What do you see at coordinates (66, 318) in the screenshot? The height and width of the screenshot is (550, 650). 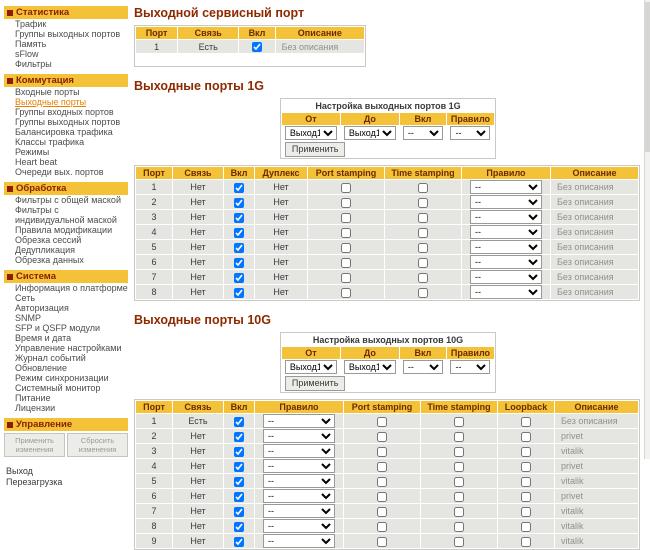 I see `sidebar-item-snmp: SNMP` at bounding box center [66, 318].